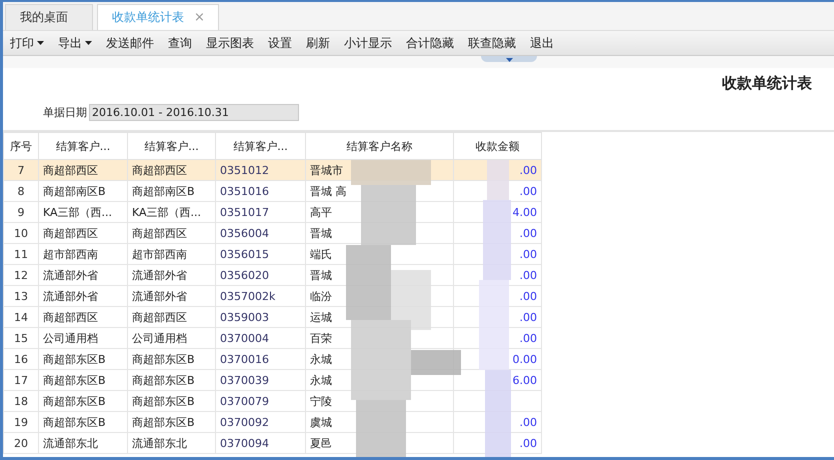  Describe the element at coordinates (419, 443) in the screenshot. I see `table-row: 20 流通部东北 流通部东北 0370094 夏邑 .00` at that location.